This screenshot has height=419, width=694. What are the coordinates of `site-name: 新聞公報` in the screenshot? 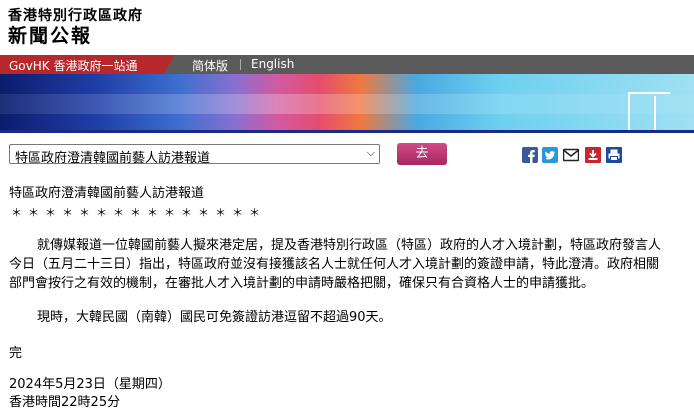 It's located at (50, 34).